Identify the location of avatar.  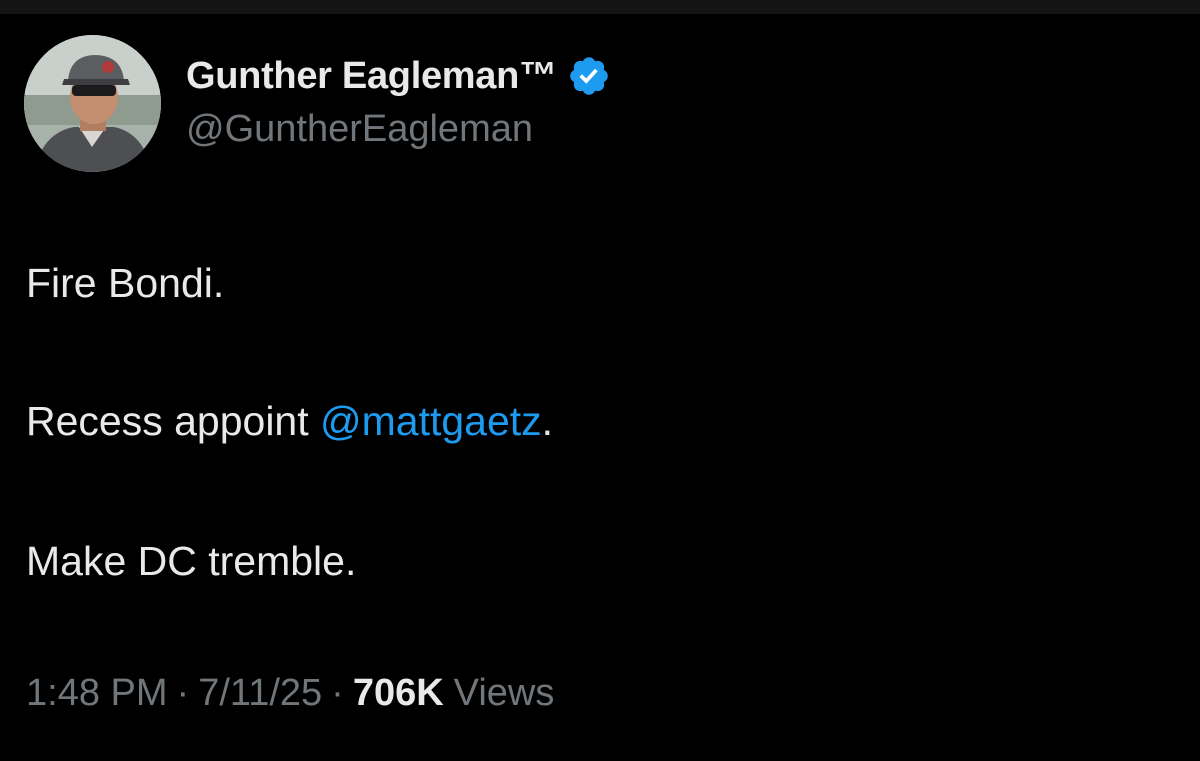
(92, 103).